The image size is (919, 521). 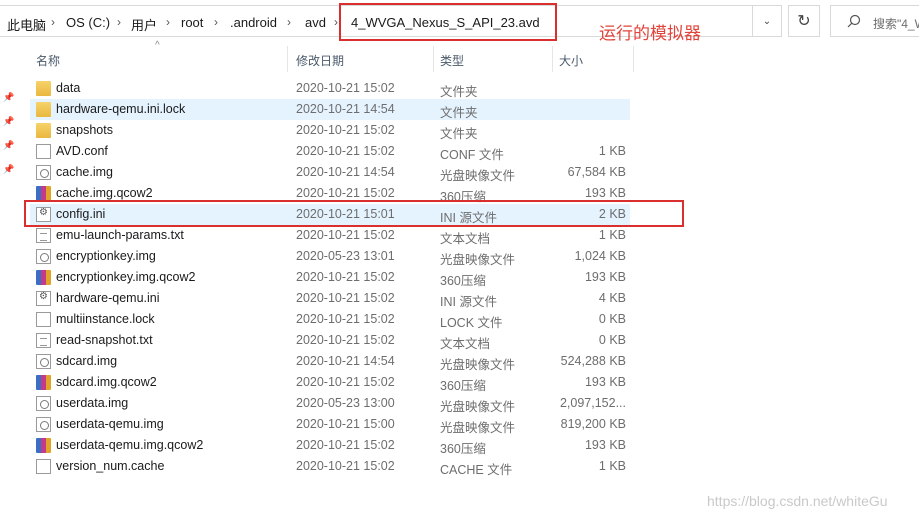 I want to click on column-divider, so click(x=633, y=59).